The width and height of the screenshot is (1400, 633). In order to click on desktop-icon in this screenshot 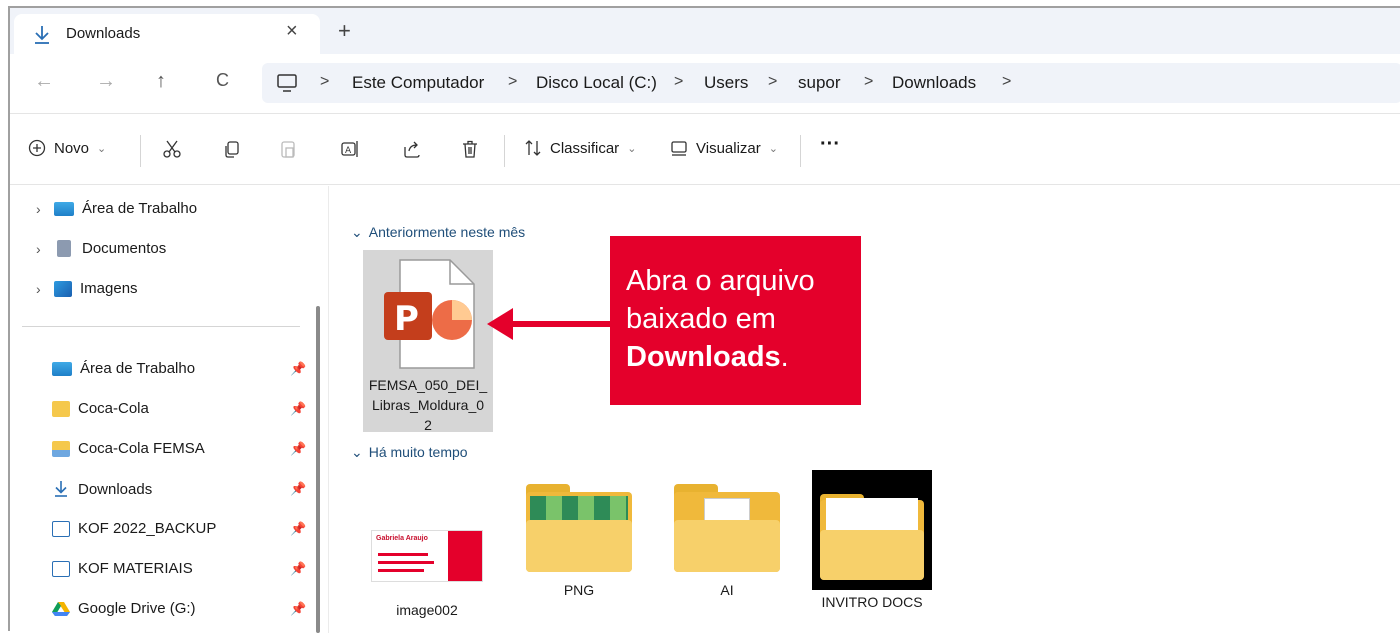, I will do `click(64, 208)`.